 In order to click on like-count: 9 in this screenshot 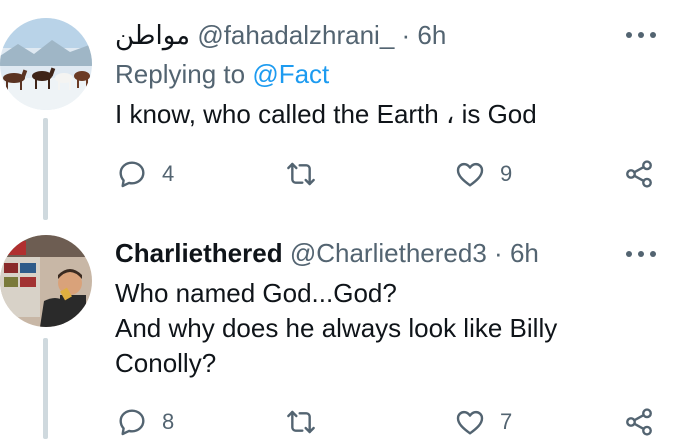, I will do `click(506, 173)`.